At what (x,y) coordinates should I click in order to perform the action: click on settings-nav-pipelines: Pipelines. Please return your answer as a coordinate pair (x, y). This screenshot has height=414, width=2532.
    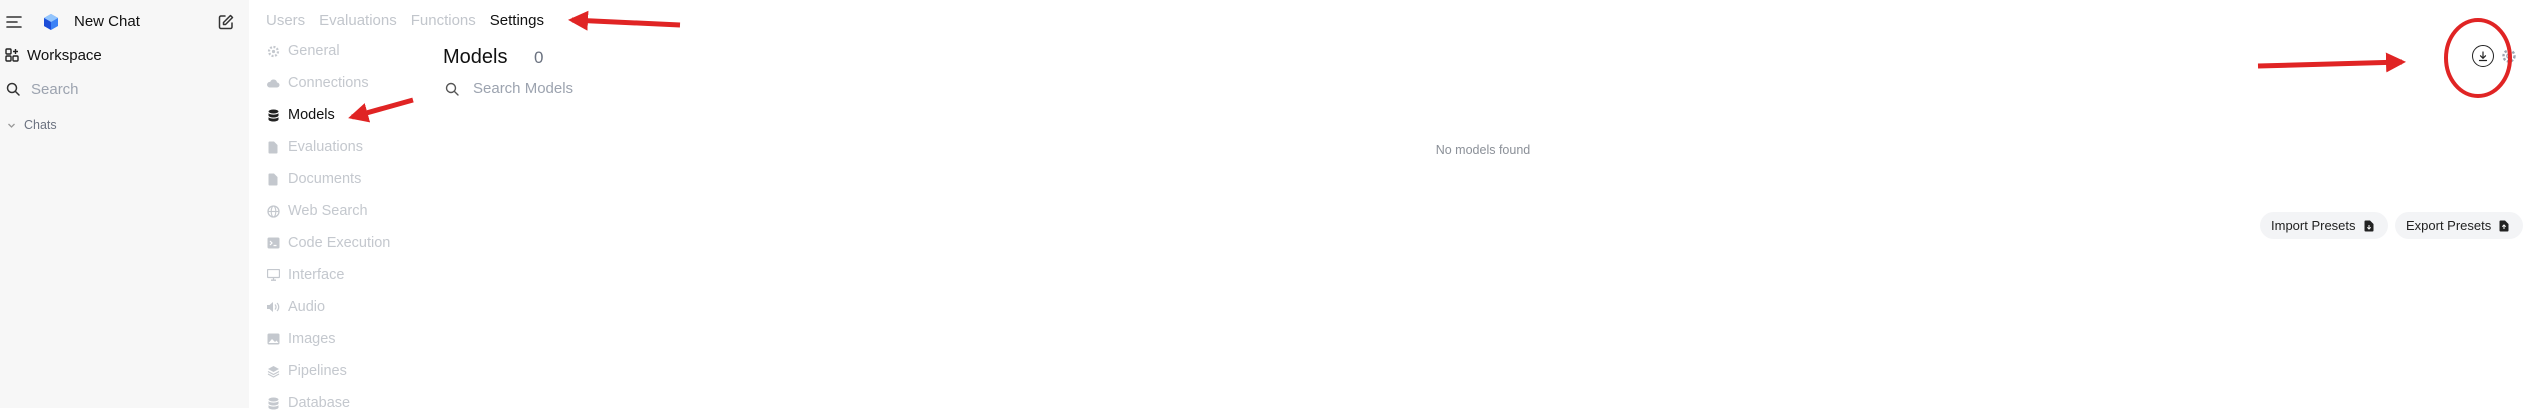
    Looking at the image, I should click on (306, 371).